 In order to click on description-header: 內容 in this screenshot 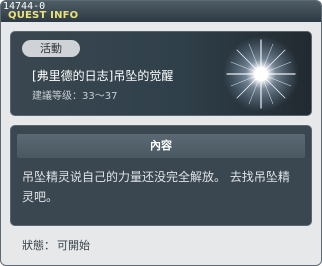, I will do `click(161, 146)`.